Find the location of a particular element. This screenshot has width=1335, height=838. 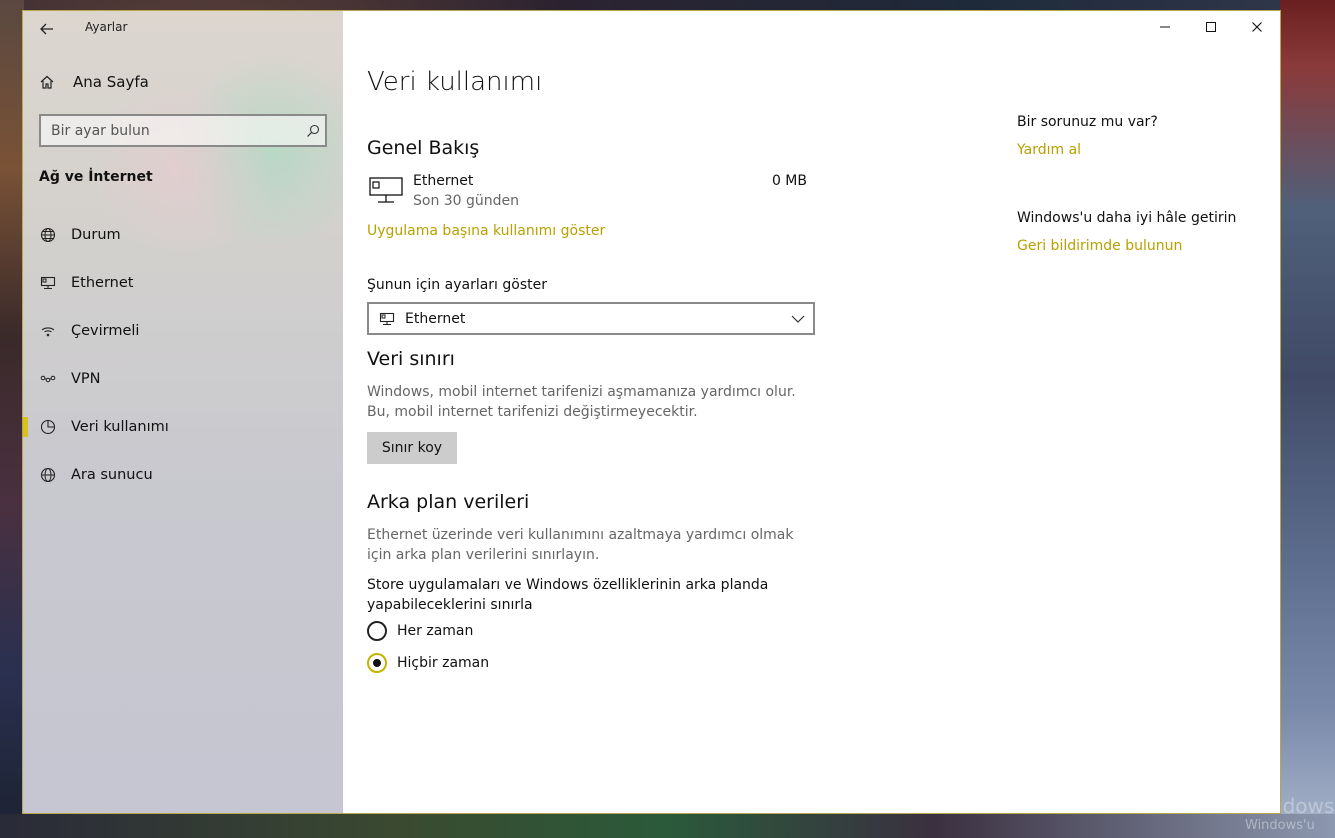

sidebar-item-ethernet: Ethernet is located at coordinates (183, 283).